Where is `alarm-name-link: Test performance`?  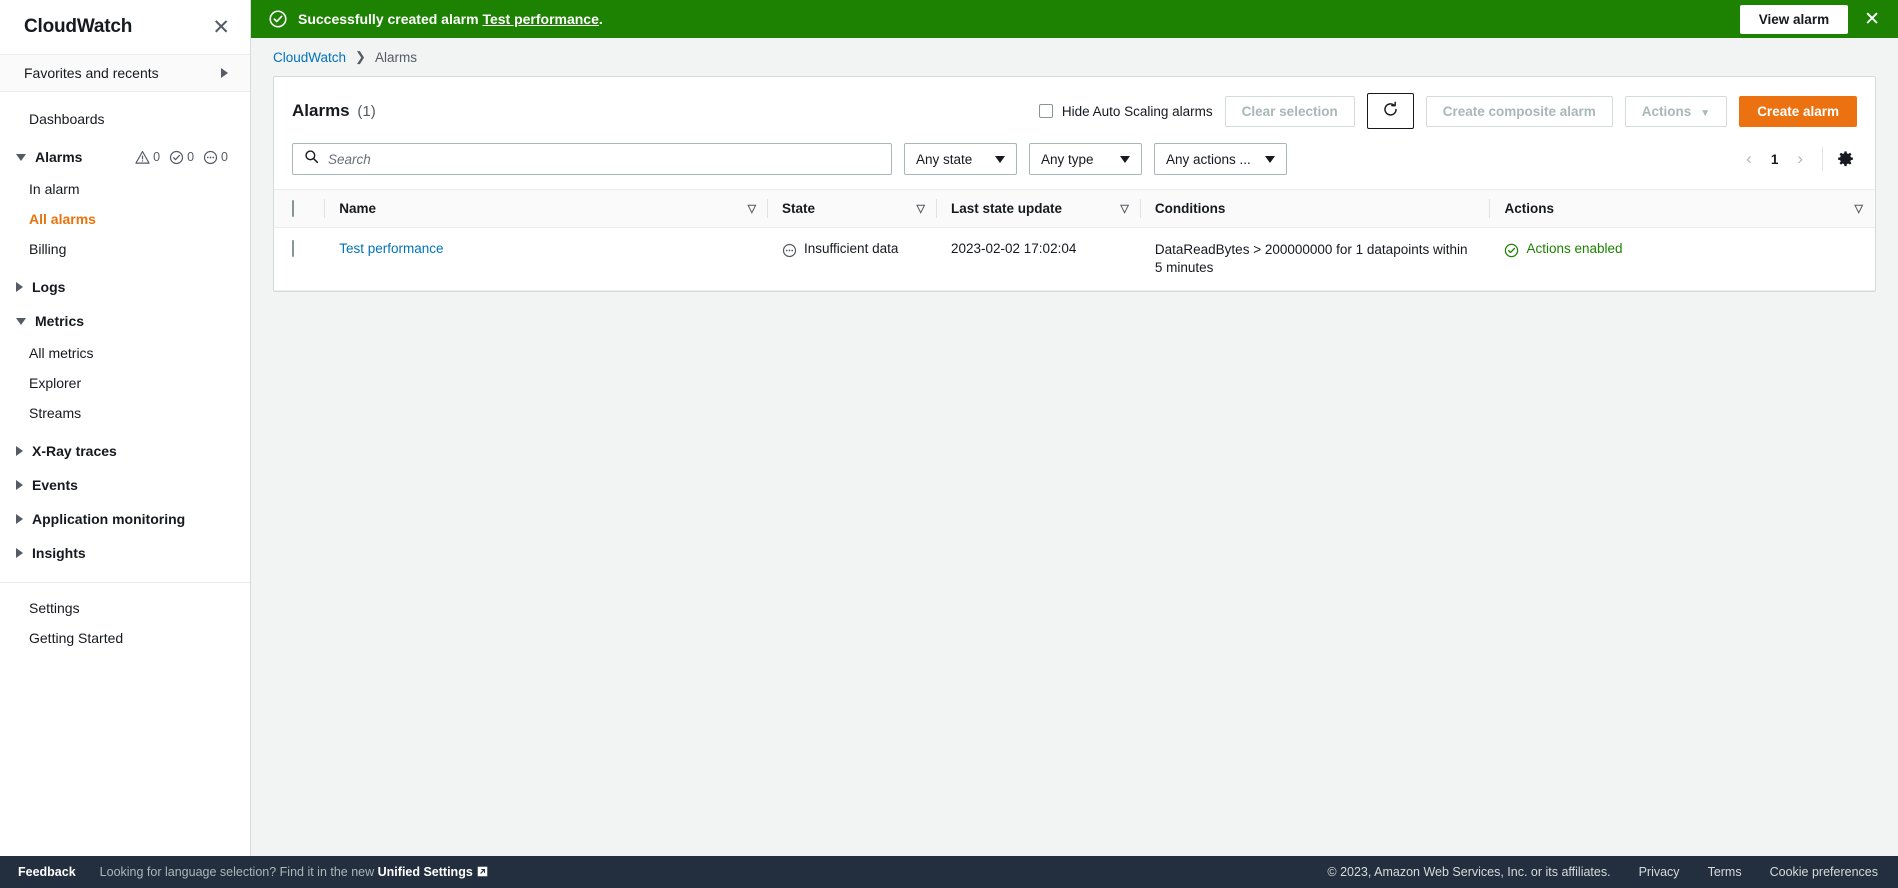
alarm-name-link: Test performance is located at coordinates (391, 248).